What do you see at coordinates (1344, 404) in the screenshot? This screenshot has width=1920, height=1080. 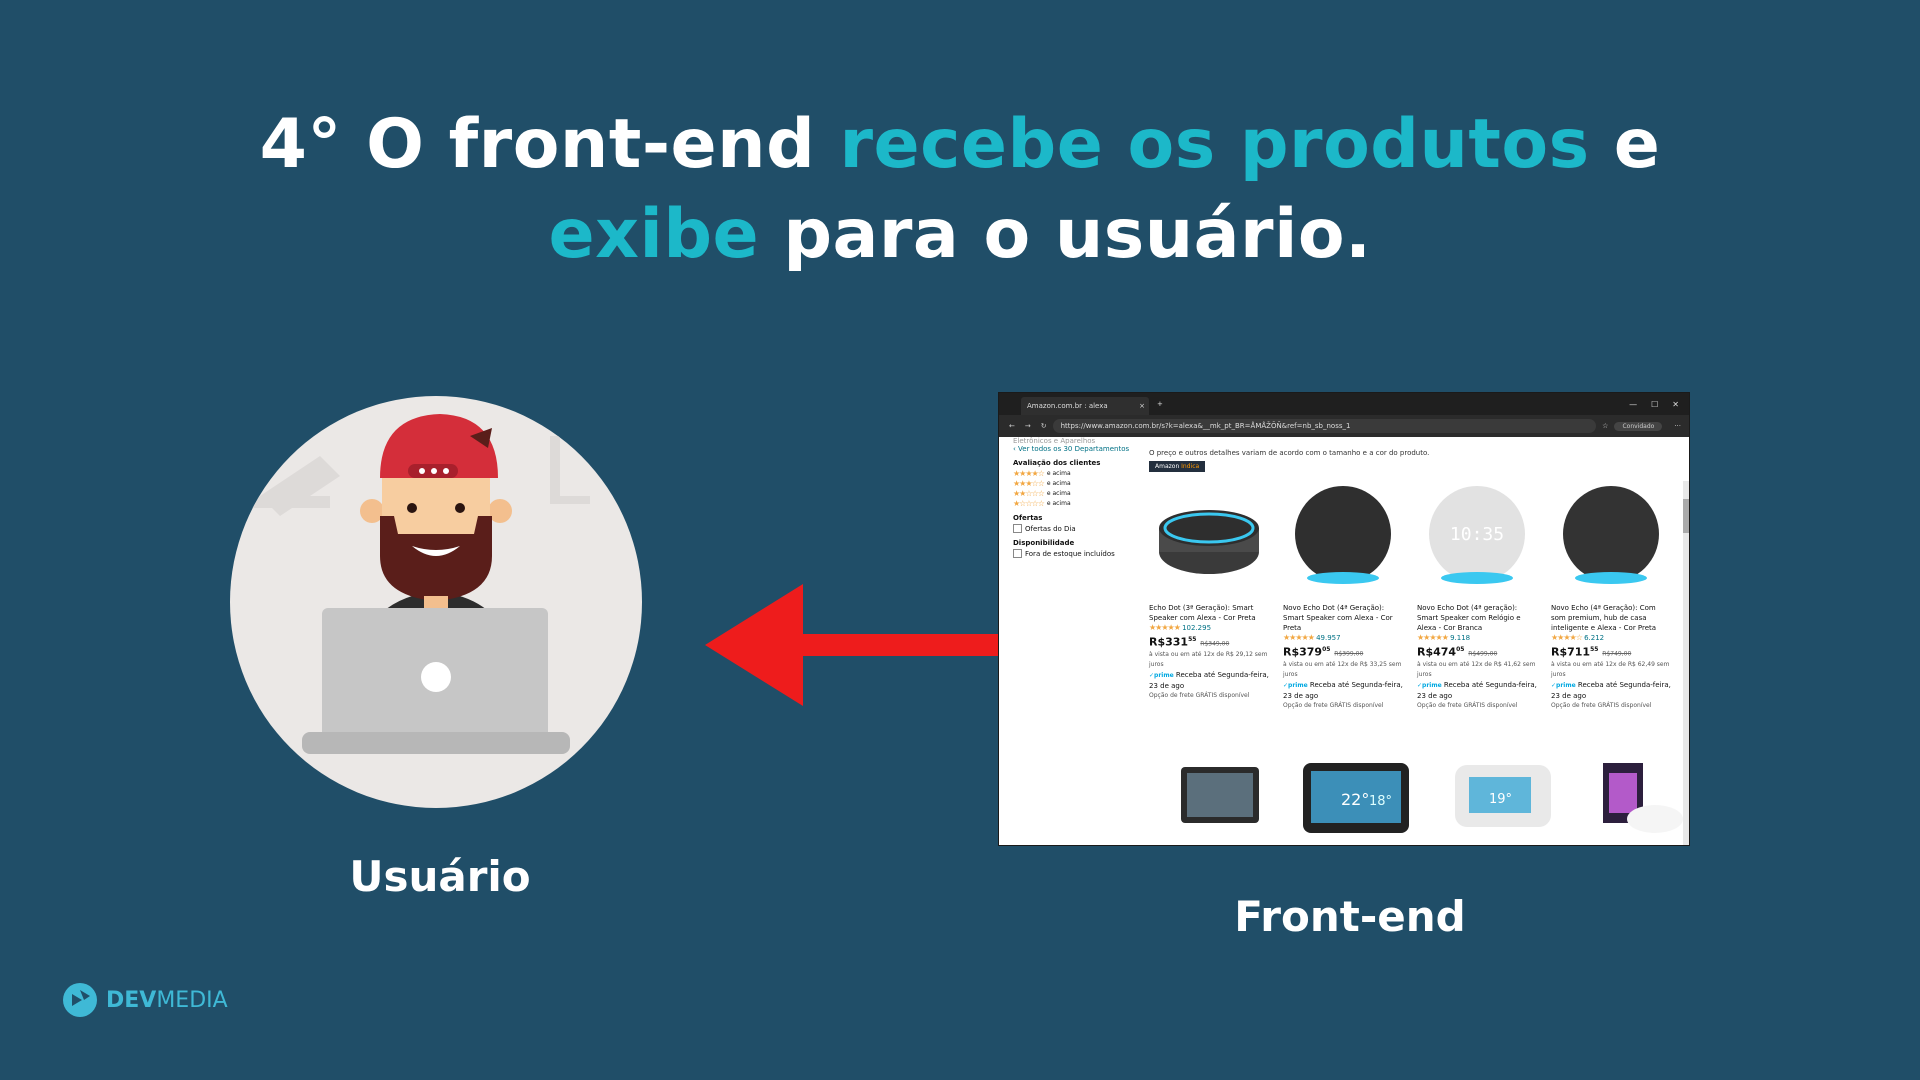 I see `tab-bar: Amazon.com.br : alexa × + — ☐ ✕` at bounding box center [1344, 404].